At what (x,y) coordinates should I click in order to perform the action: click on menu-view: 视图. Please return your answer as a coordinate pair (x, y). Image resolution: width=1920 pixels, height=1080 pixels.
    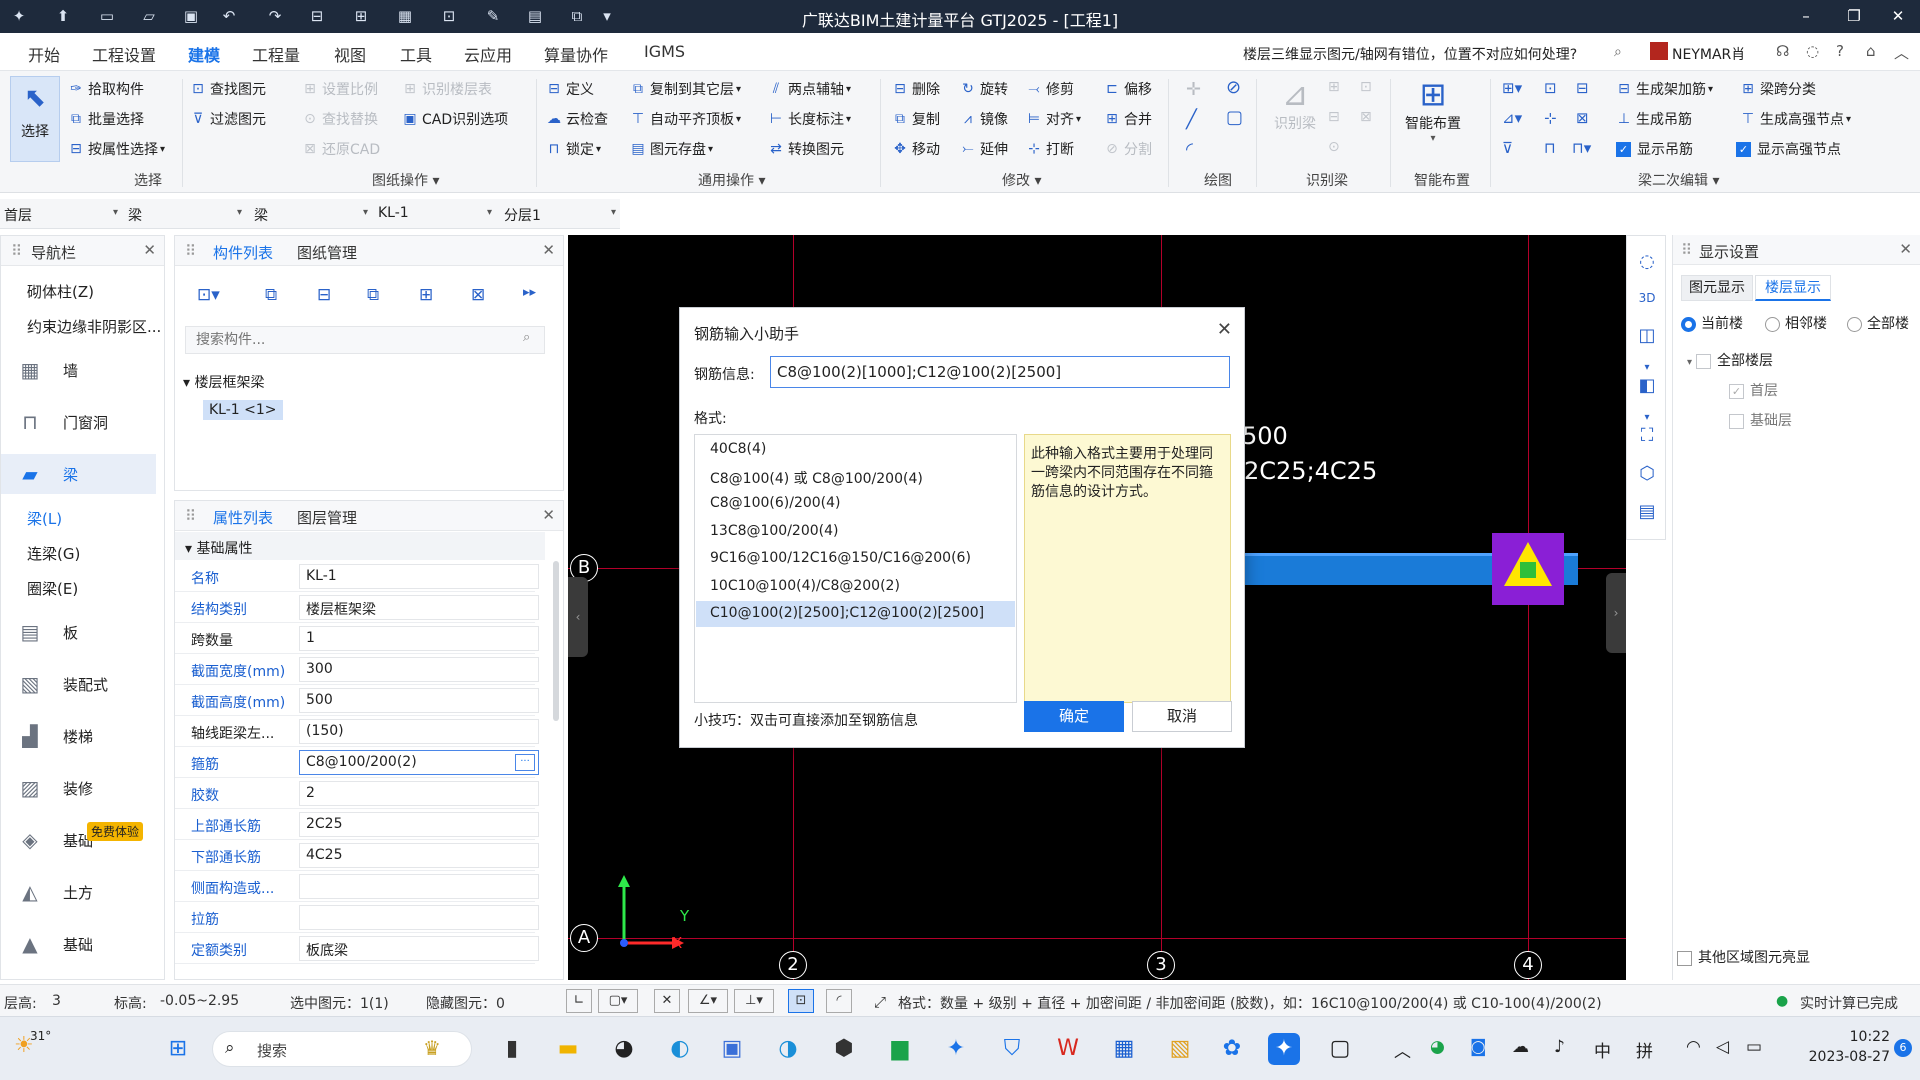
    Looking at the image, I should click on (350, 54).